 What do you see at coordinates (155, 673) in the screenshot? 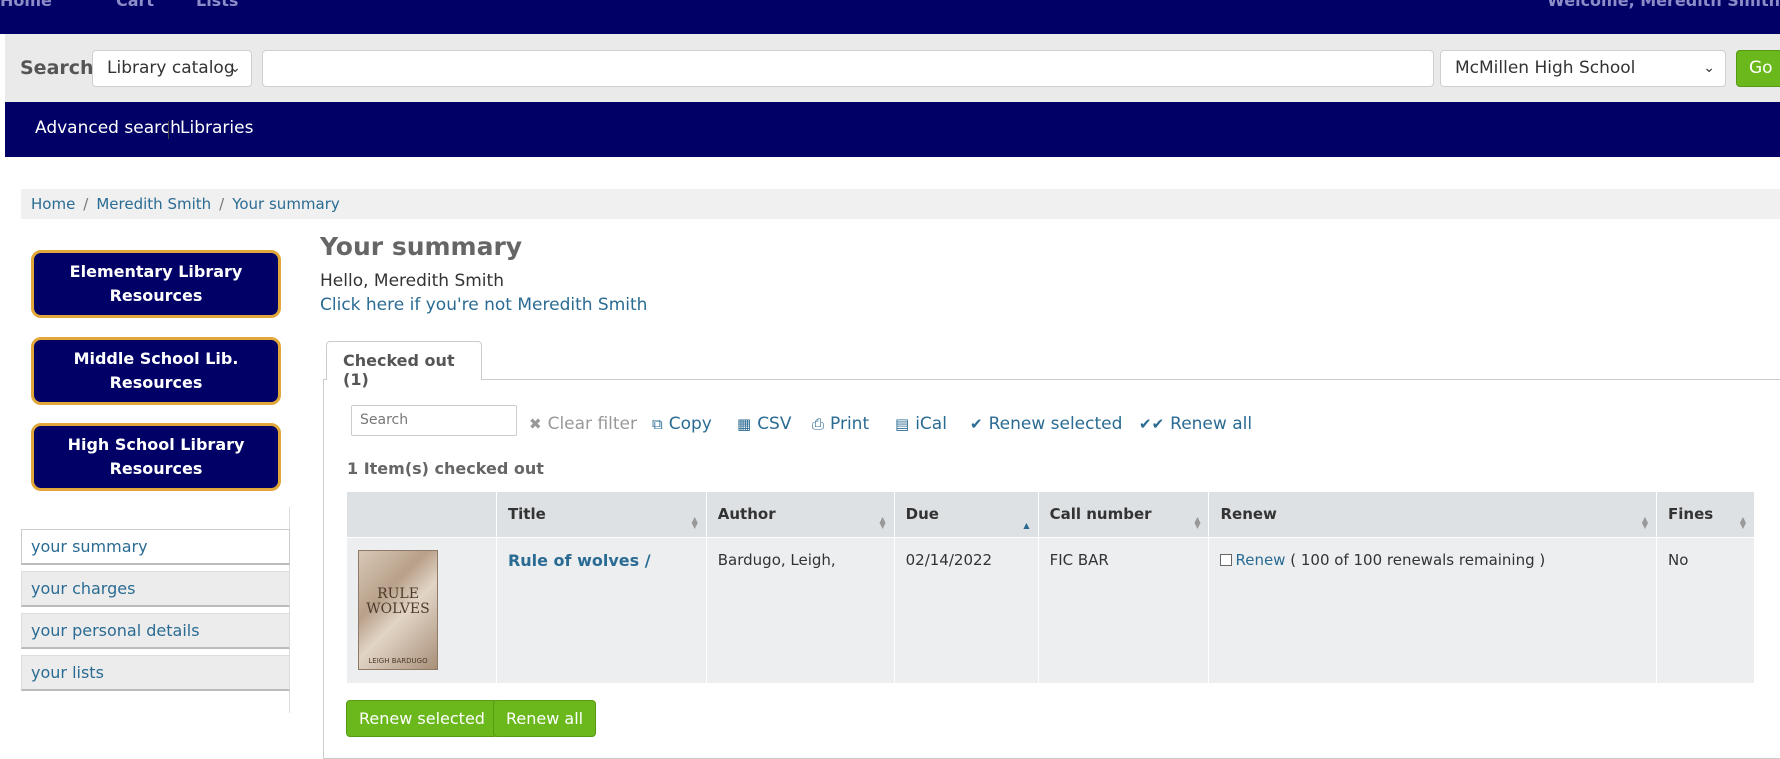
I see `menu-your-lists: your lists` at bounding box center [155, 673].